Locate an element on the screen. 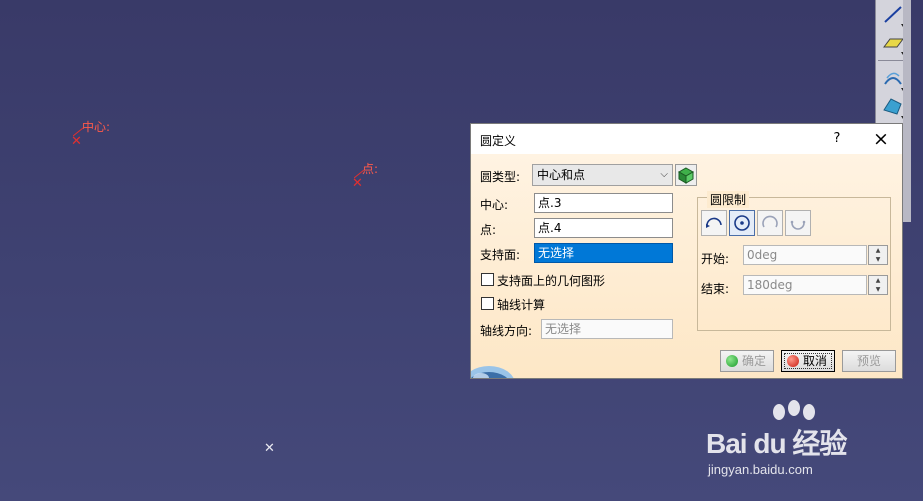 The height and width of the screenshot is (501, 923). watermark-brand: Bai du 经验 is located at coordinates (776, 443).